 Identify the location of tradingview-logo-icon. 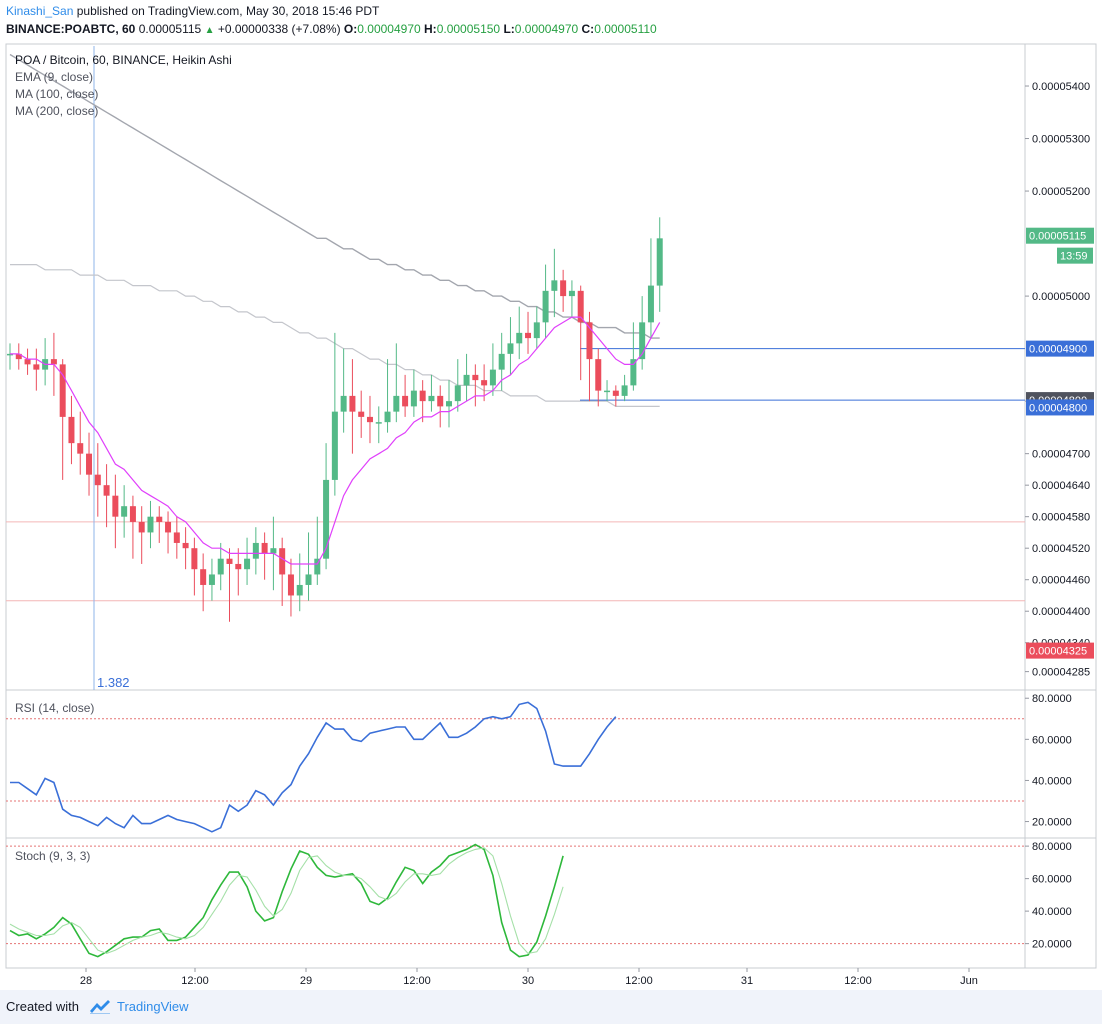
(100, 1008).